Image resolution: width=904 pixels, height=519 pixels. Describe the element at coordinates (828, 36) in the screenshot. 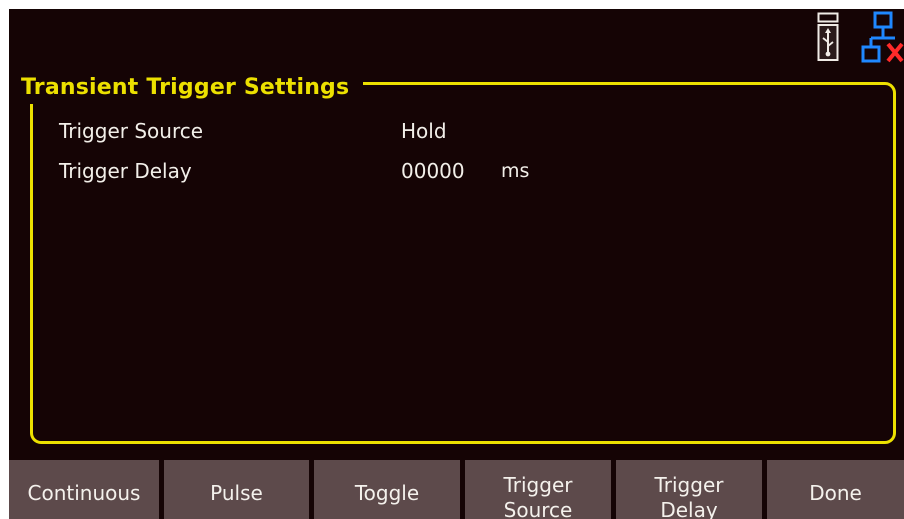

I see `usb-storage-icon` at that location.